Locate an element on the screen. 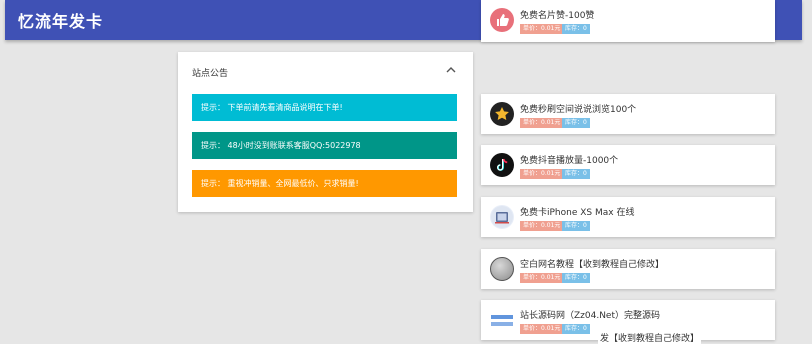 The height and width of the screenshot is (344, 812). product-name: 免费卡iPhone XS Max 在线 is located at coordinates (577, 213).